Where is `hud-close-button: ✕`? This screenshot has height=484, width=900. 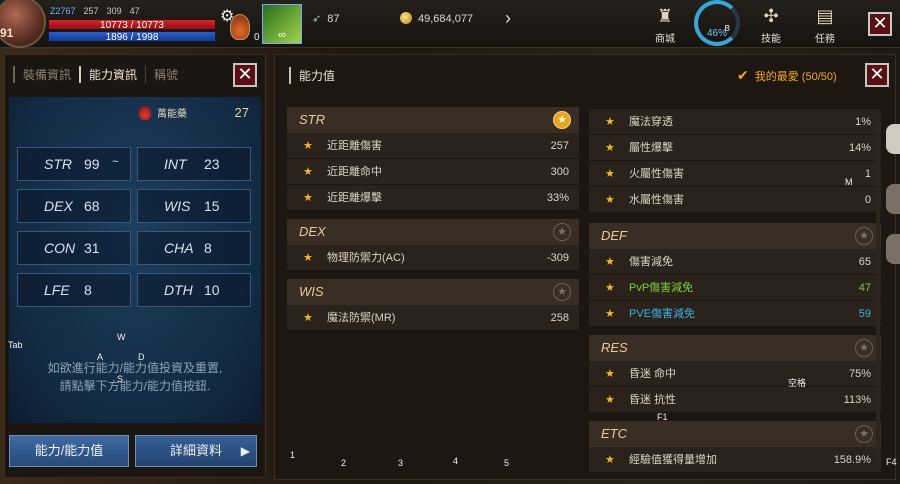 hud-close-button: ✕ is located at coordinates (880, 24).